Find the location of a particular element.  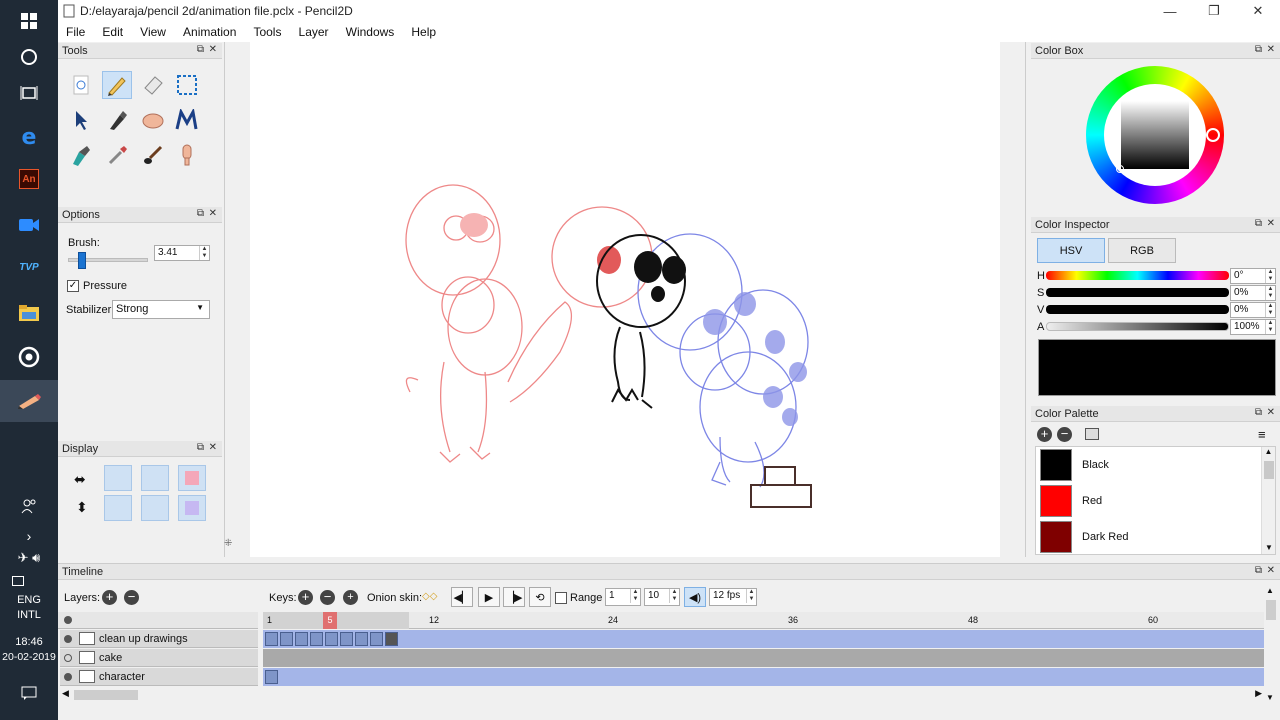

jump-end-icon: ▕▶ is located at coordinates (514, 597).